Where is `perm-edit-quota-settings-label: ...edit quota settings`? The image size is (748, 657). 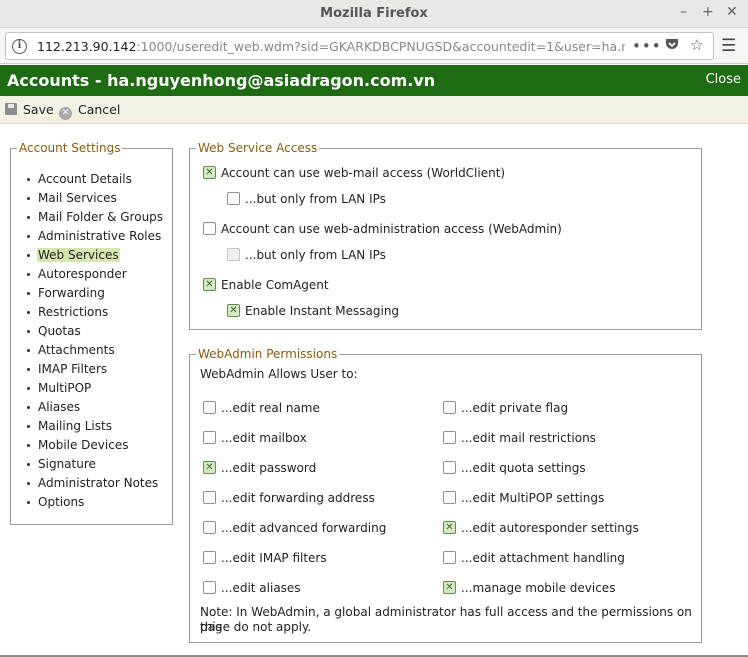
perm-edit-quota-settings-label: ...edit quota settings is located at coordinates (523, 468).